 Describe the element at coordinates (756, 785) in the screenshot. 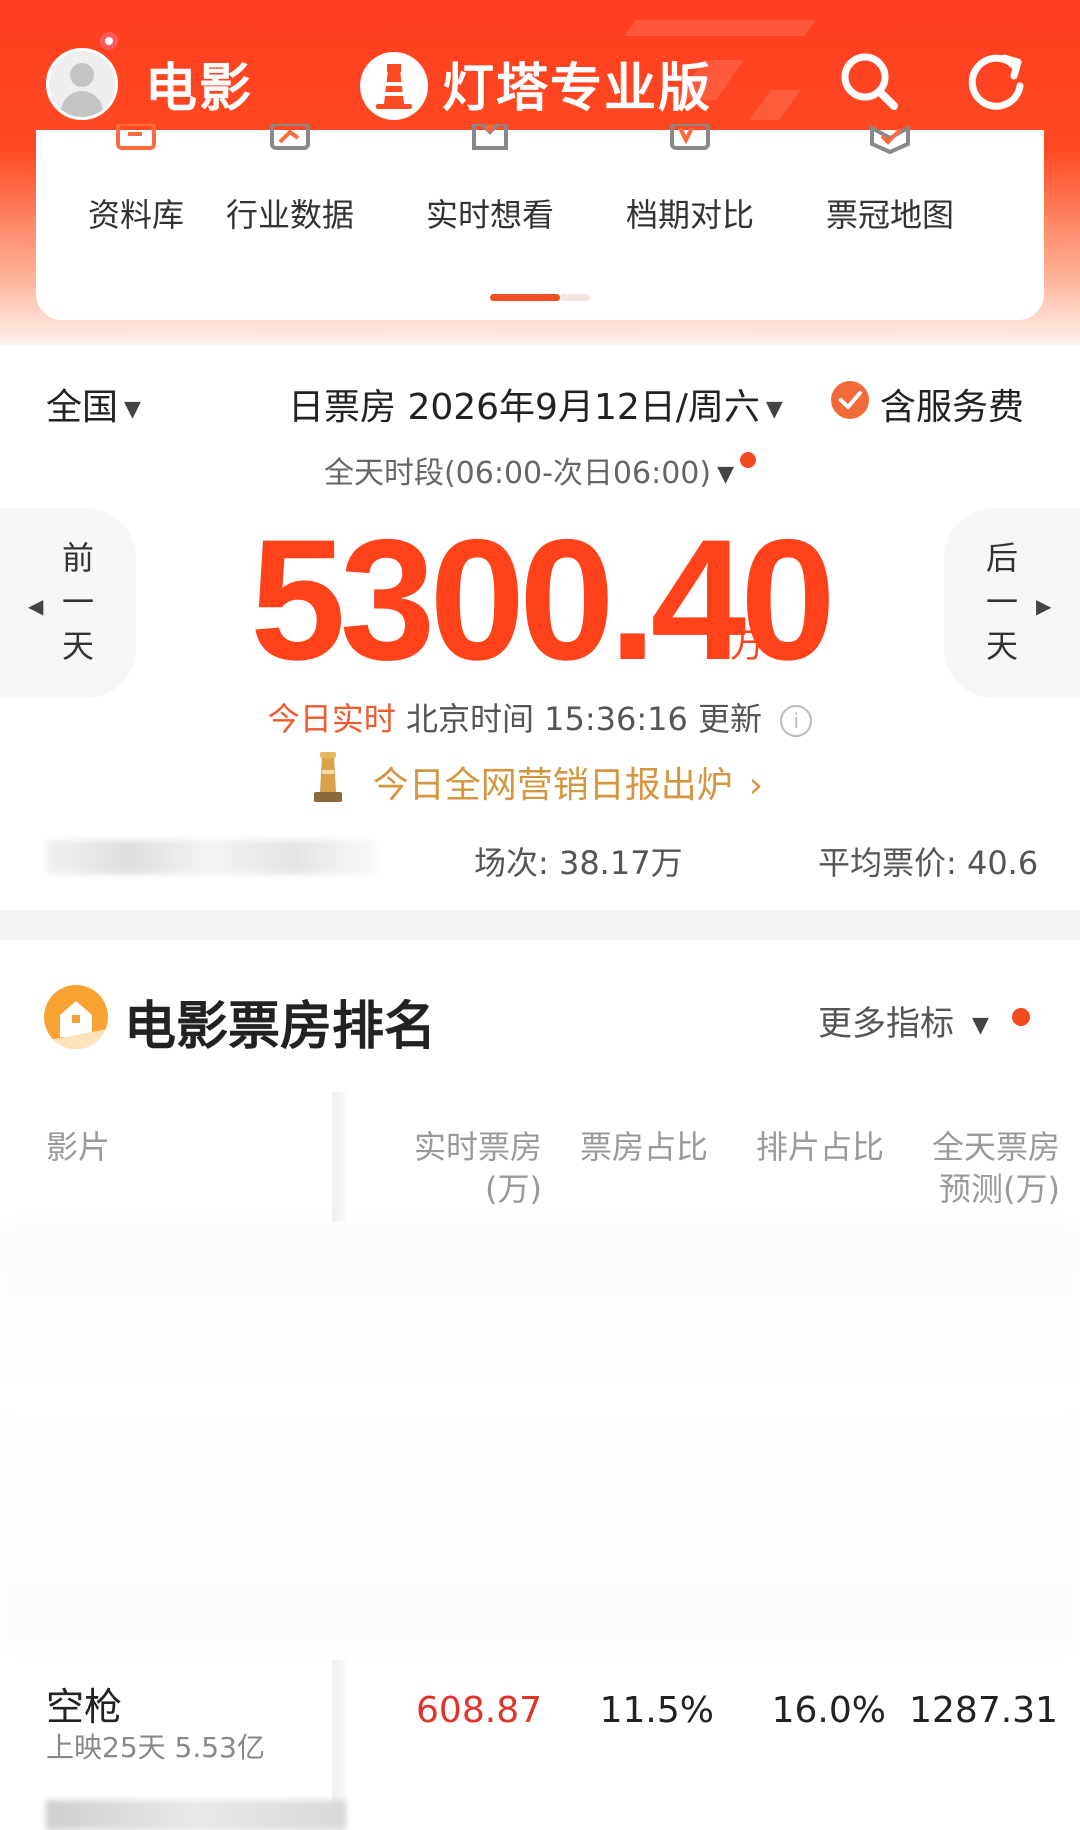

I see `chevron-right-icon: ›` at that location.